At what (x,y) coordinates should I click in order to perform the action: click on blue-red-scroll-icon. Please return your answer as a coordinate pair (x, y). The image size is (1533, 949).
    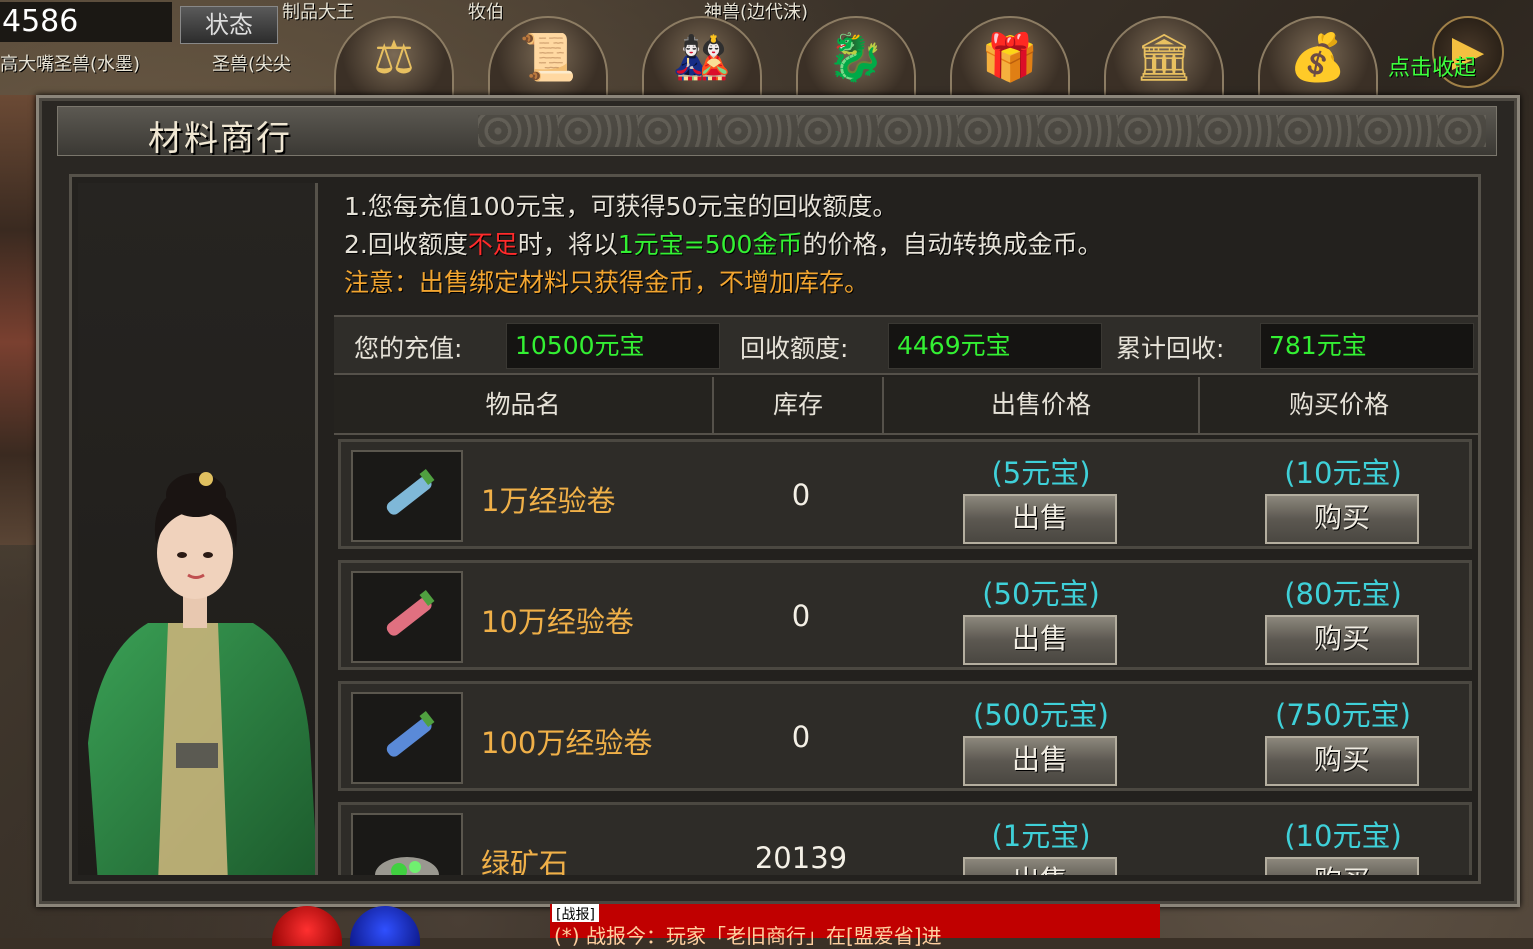
    Looking at the image, I should click on (410, 734).